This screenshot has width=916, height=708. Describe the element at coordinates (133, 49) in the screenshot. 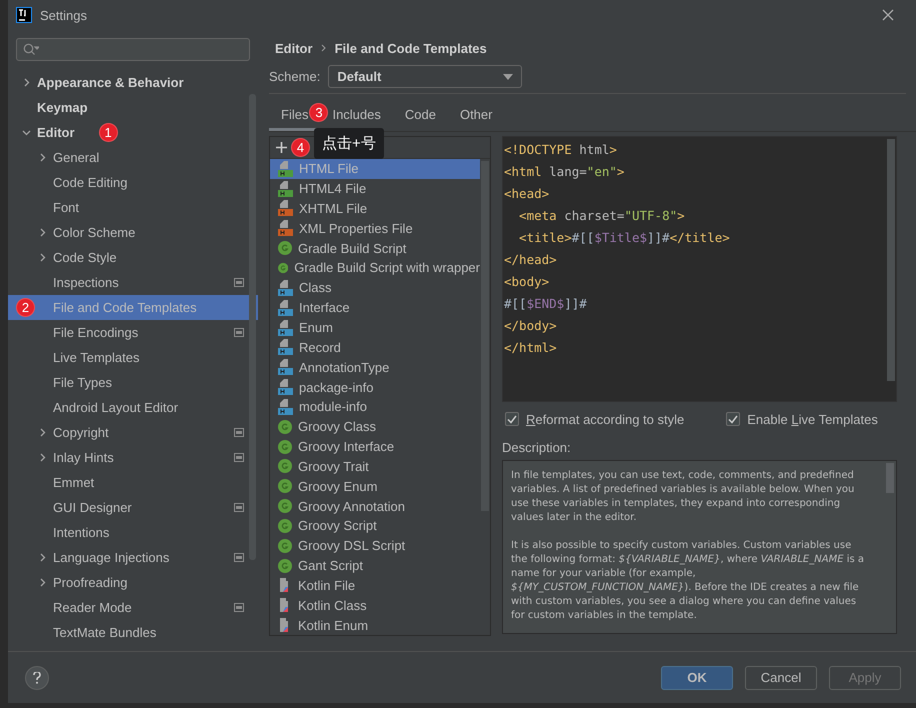

I see `search-field` at that location.